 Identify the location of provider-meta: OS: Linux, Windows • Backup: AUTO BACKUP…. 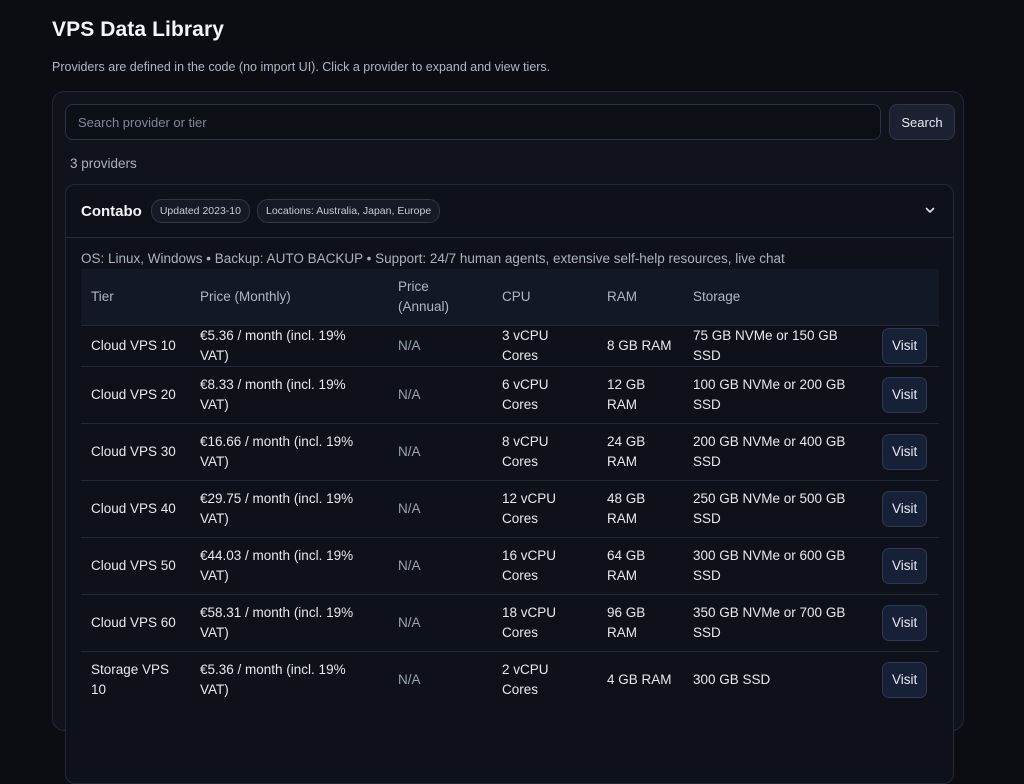
(433, 258).